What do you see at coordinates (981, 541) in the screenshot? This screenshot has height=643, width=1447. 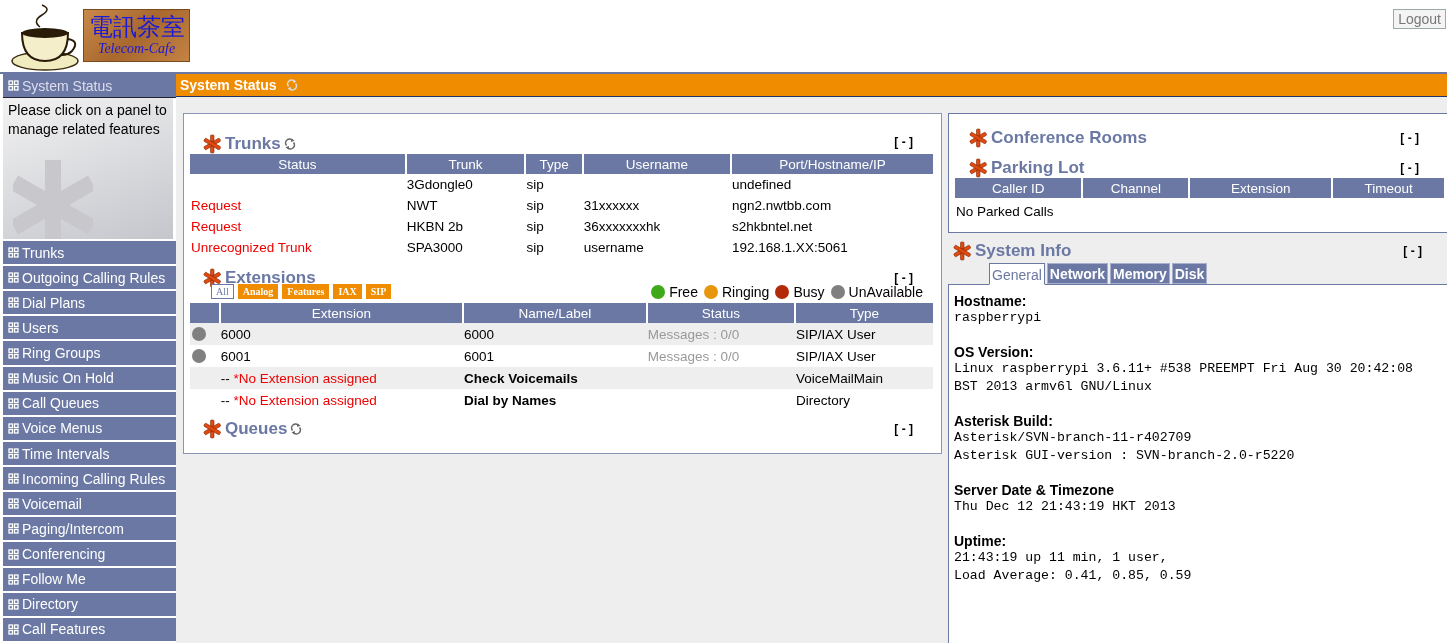 I see `info-heading: Uptime:` at bounding box center [981, 541].